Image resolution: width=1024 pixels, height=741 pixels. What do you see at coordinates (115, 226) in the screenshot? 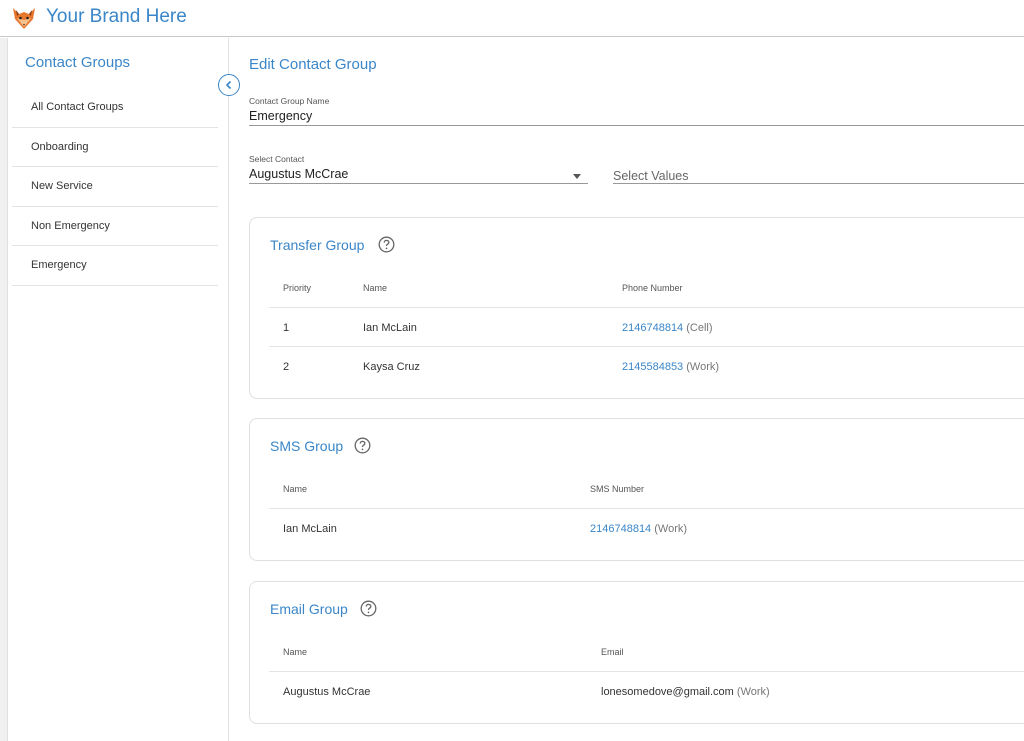
I see `sidebar-item-non-emergency: Non Emergency` at bounding box center [115, 226].